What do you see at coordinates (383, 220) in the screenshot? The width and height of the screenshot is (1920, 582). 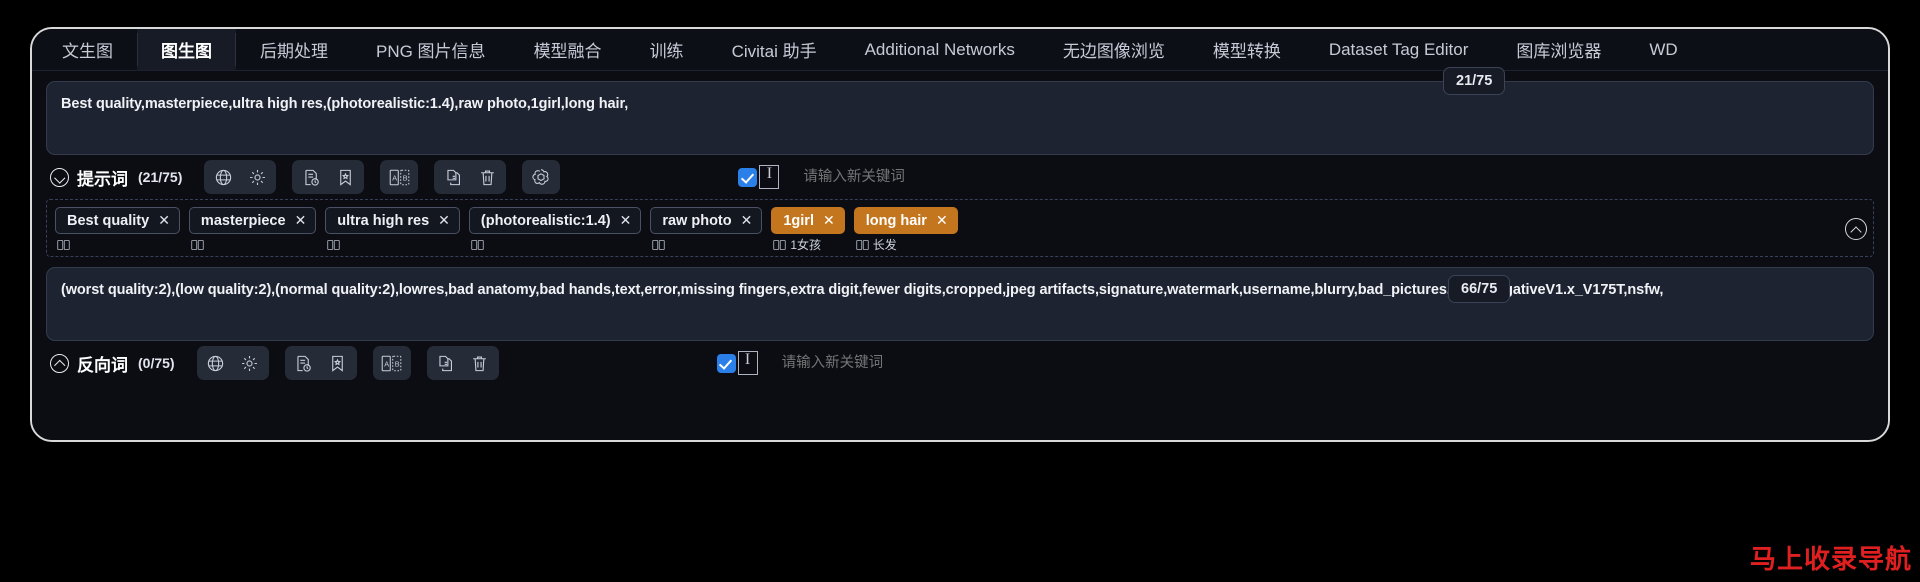 I see `tag-label: ultra high res` at bounding box center [383, 220].